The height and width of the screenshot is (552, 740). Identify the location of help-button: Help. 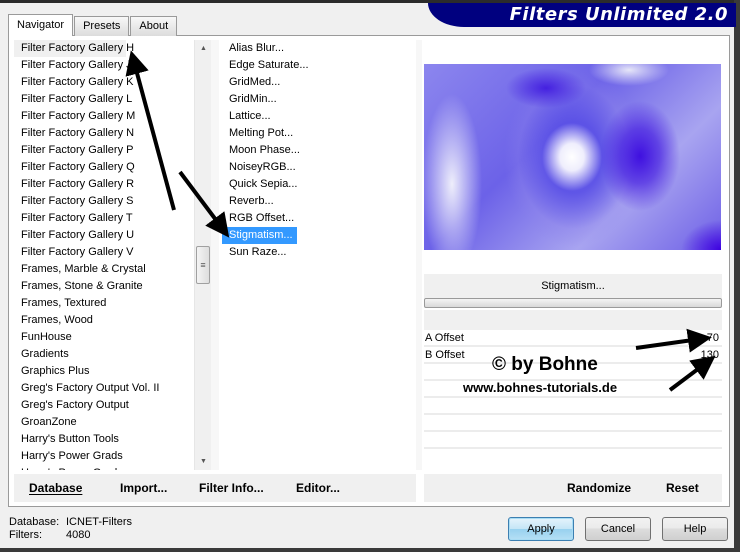
(695, 529).